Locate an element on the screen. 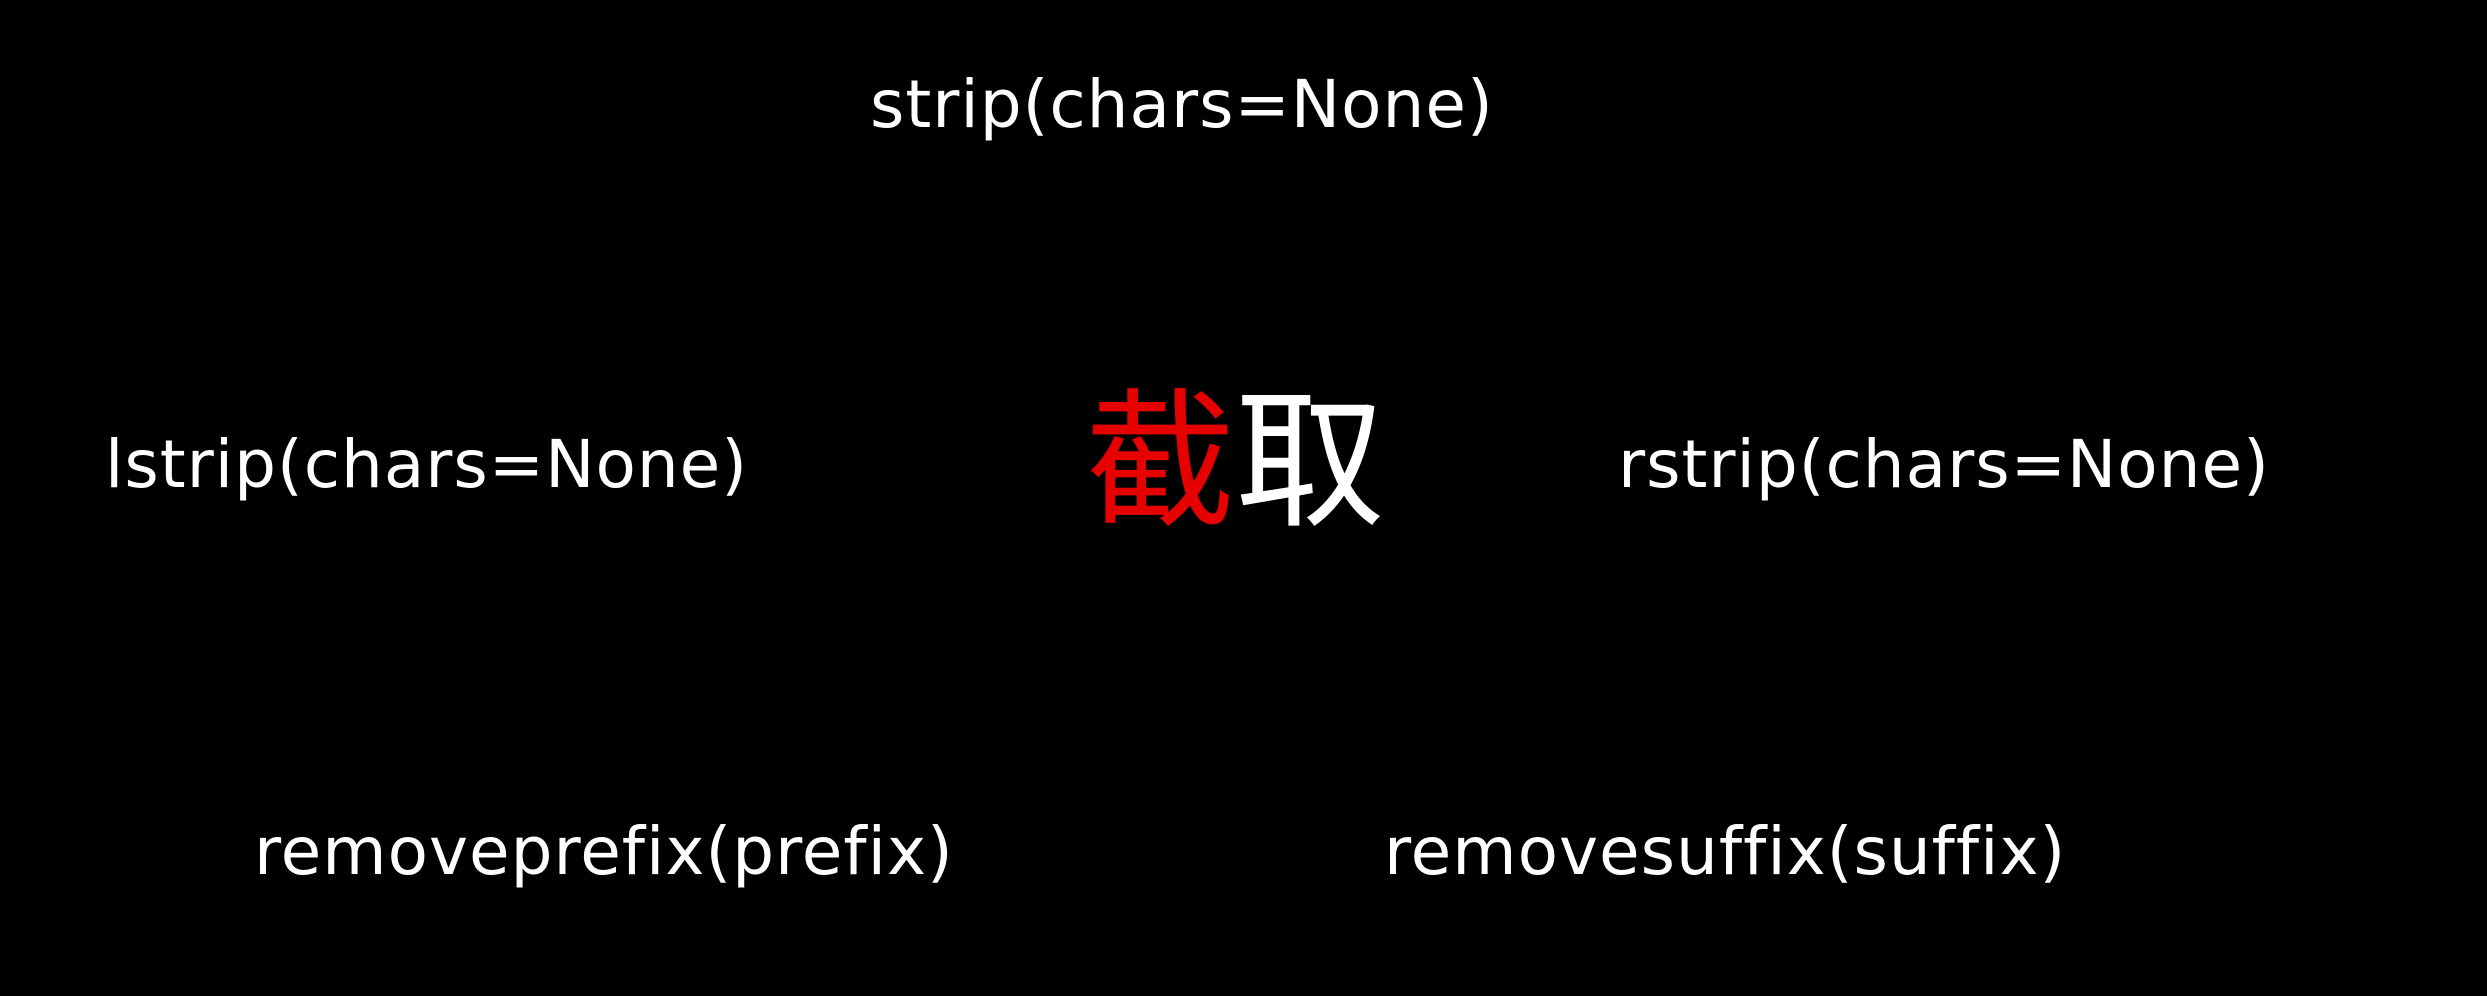 The image size is (2487, 996). method-rstrip: rstrip(chars=None) is located at coordinates (1944, 464).